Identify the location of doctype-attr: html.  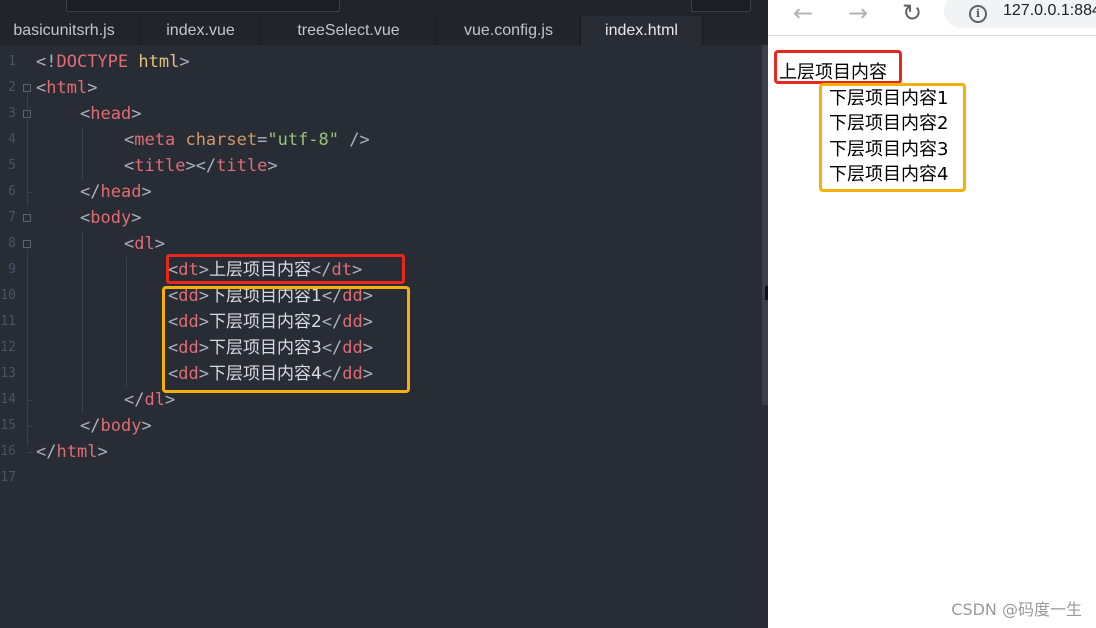
(159, 62).